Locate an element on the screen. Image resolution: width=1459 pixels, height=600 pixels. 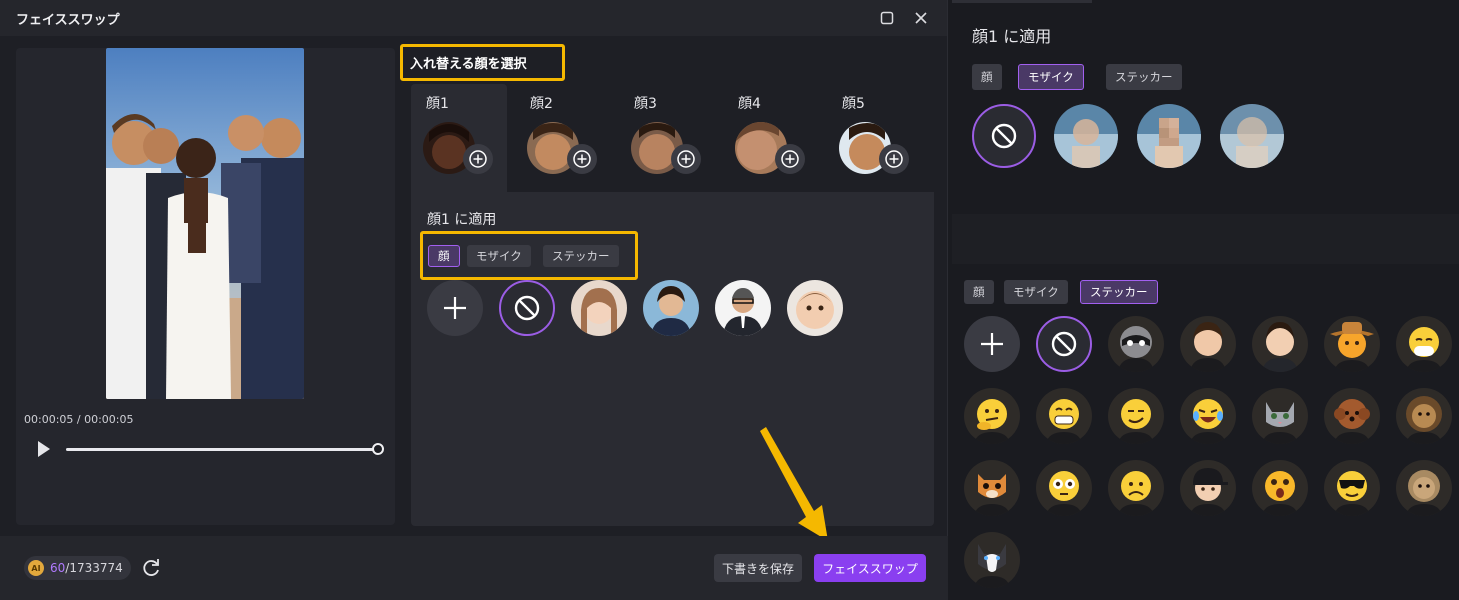
credits-used: 60 is located at coordinates (58, 568).